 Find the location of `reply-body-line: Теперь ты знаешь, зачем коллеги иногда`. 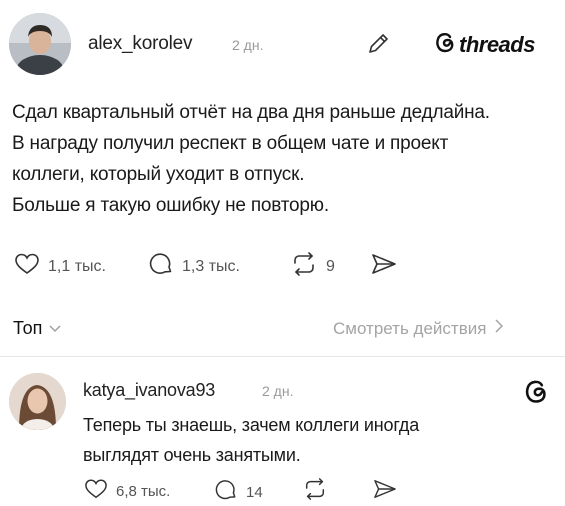

reply-body-line: Теперь ты знаешь, зачем коллеги иногда is located at coordinates (251, 425).